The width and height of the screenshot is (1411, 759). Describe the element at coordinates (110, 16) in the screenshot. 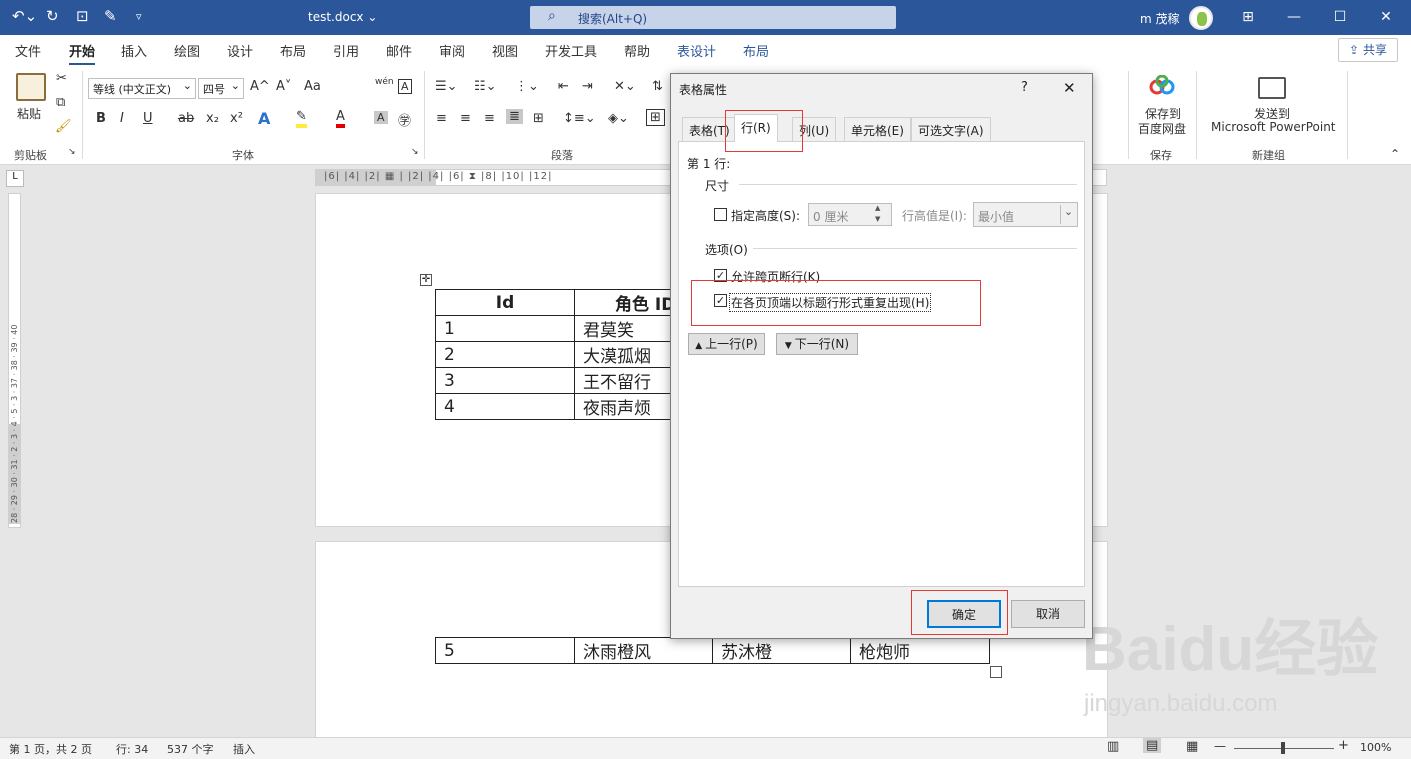

I see `edit-icon: ✎` at that location.